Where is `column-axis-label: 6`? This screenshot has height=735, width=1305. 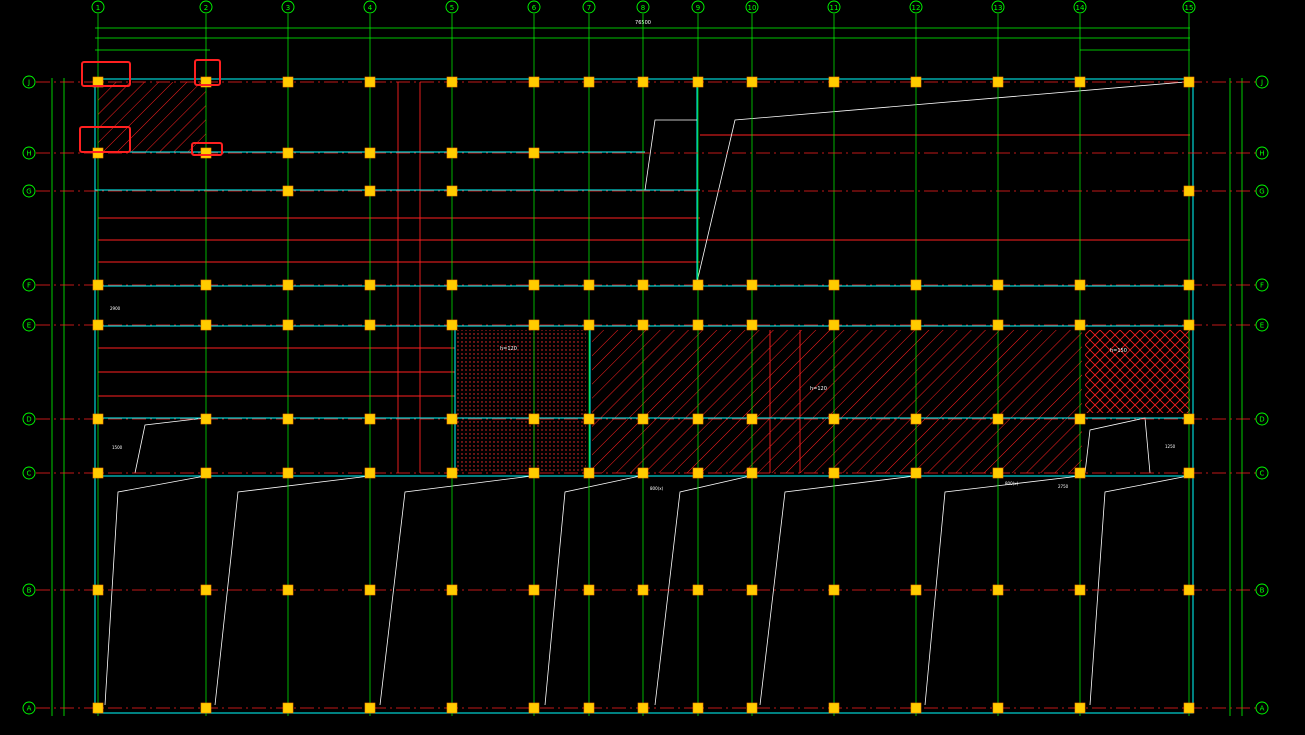 column-axis-label: 6 is located at coordinates (534, 8).